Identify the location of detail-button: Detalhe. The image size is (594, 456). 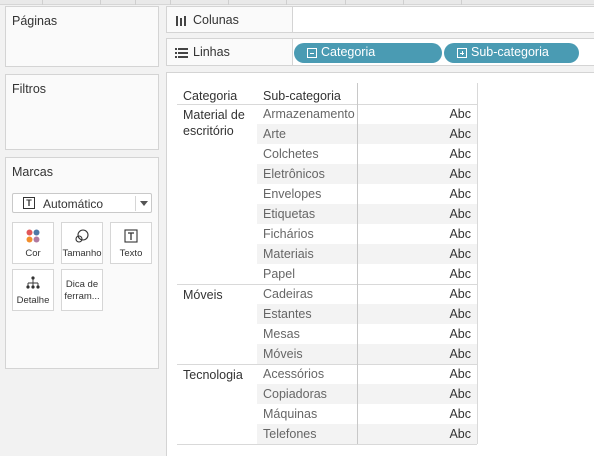
(33, 290).